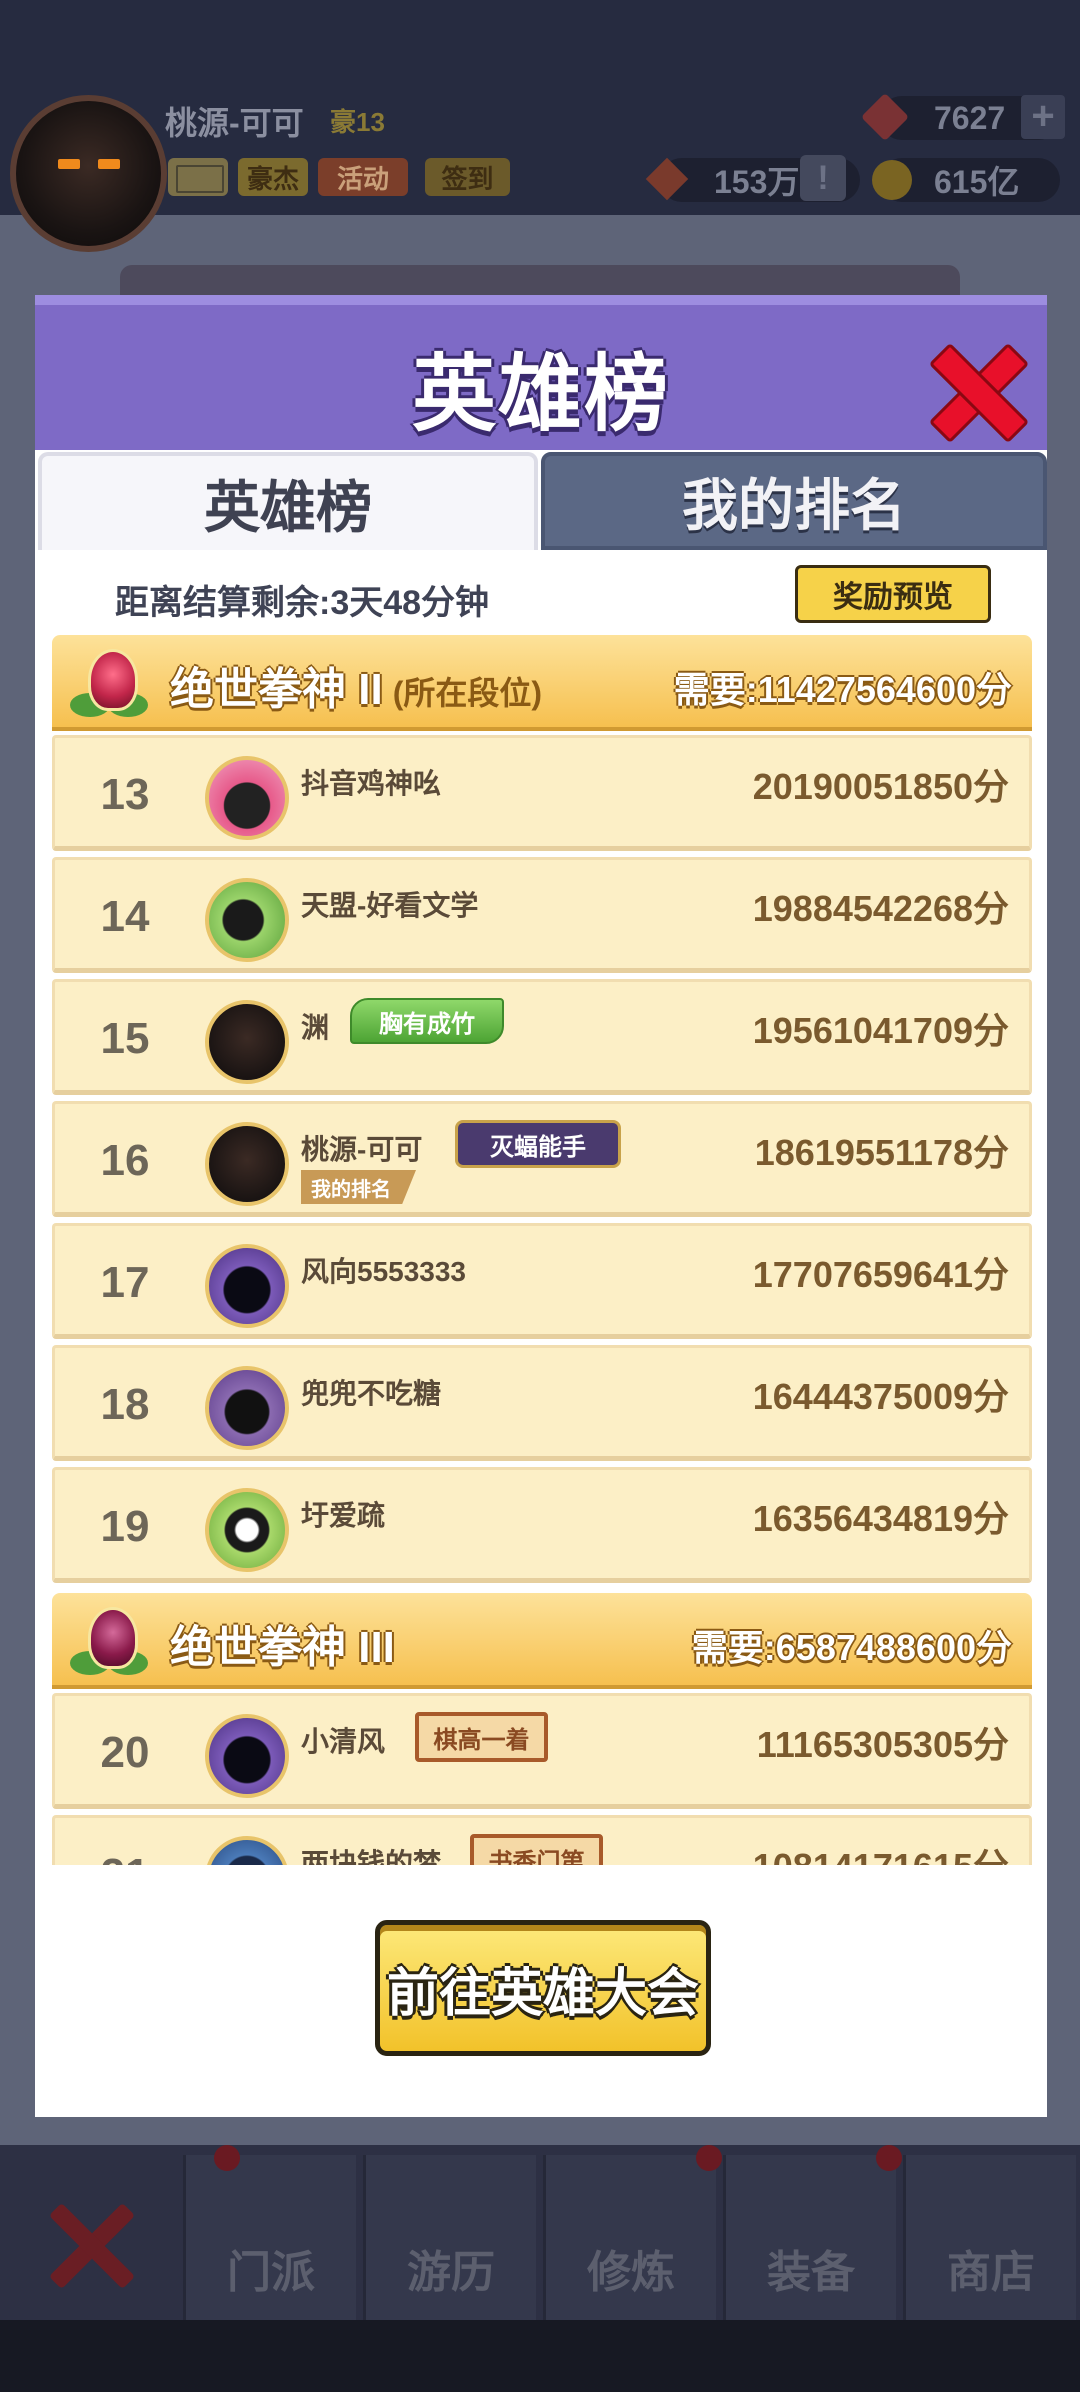 The height and width of the screenshot is (2392, 1080). Describe the element at coordinates (125, 1526) in the screenshot. I see `rank-number: 19` at that location.